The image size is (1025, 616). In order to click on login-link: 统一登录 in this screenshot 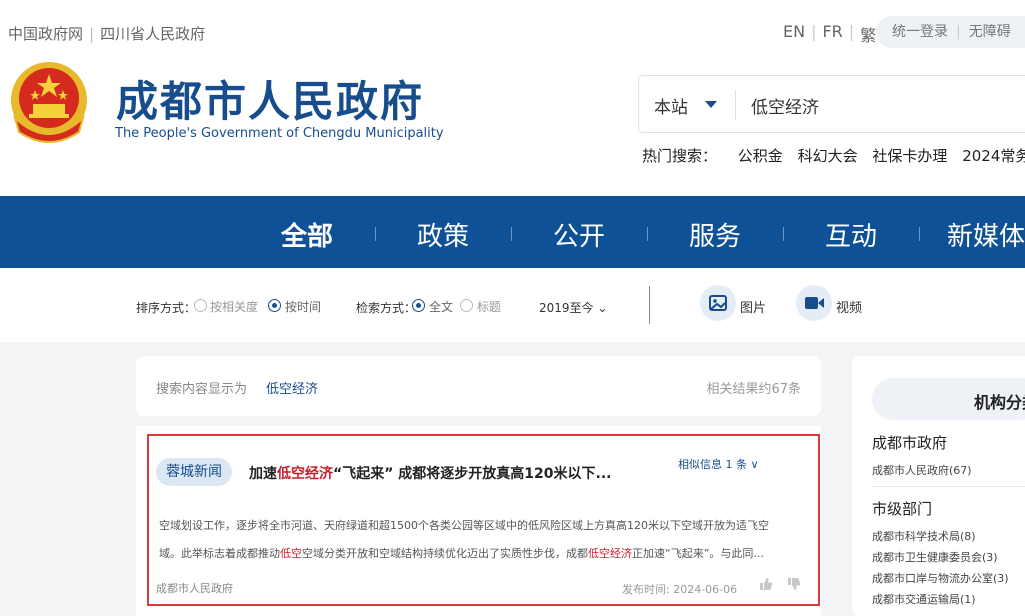, I will do `click(920, 32)`.